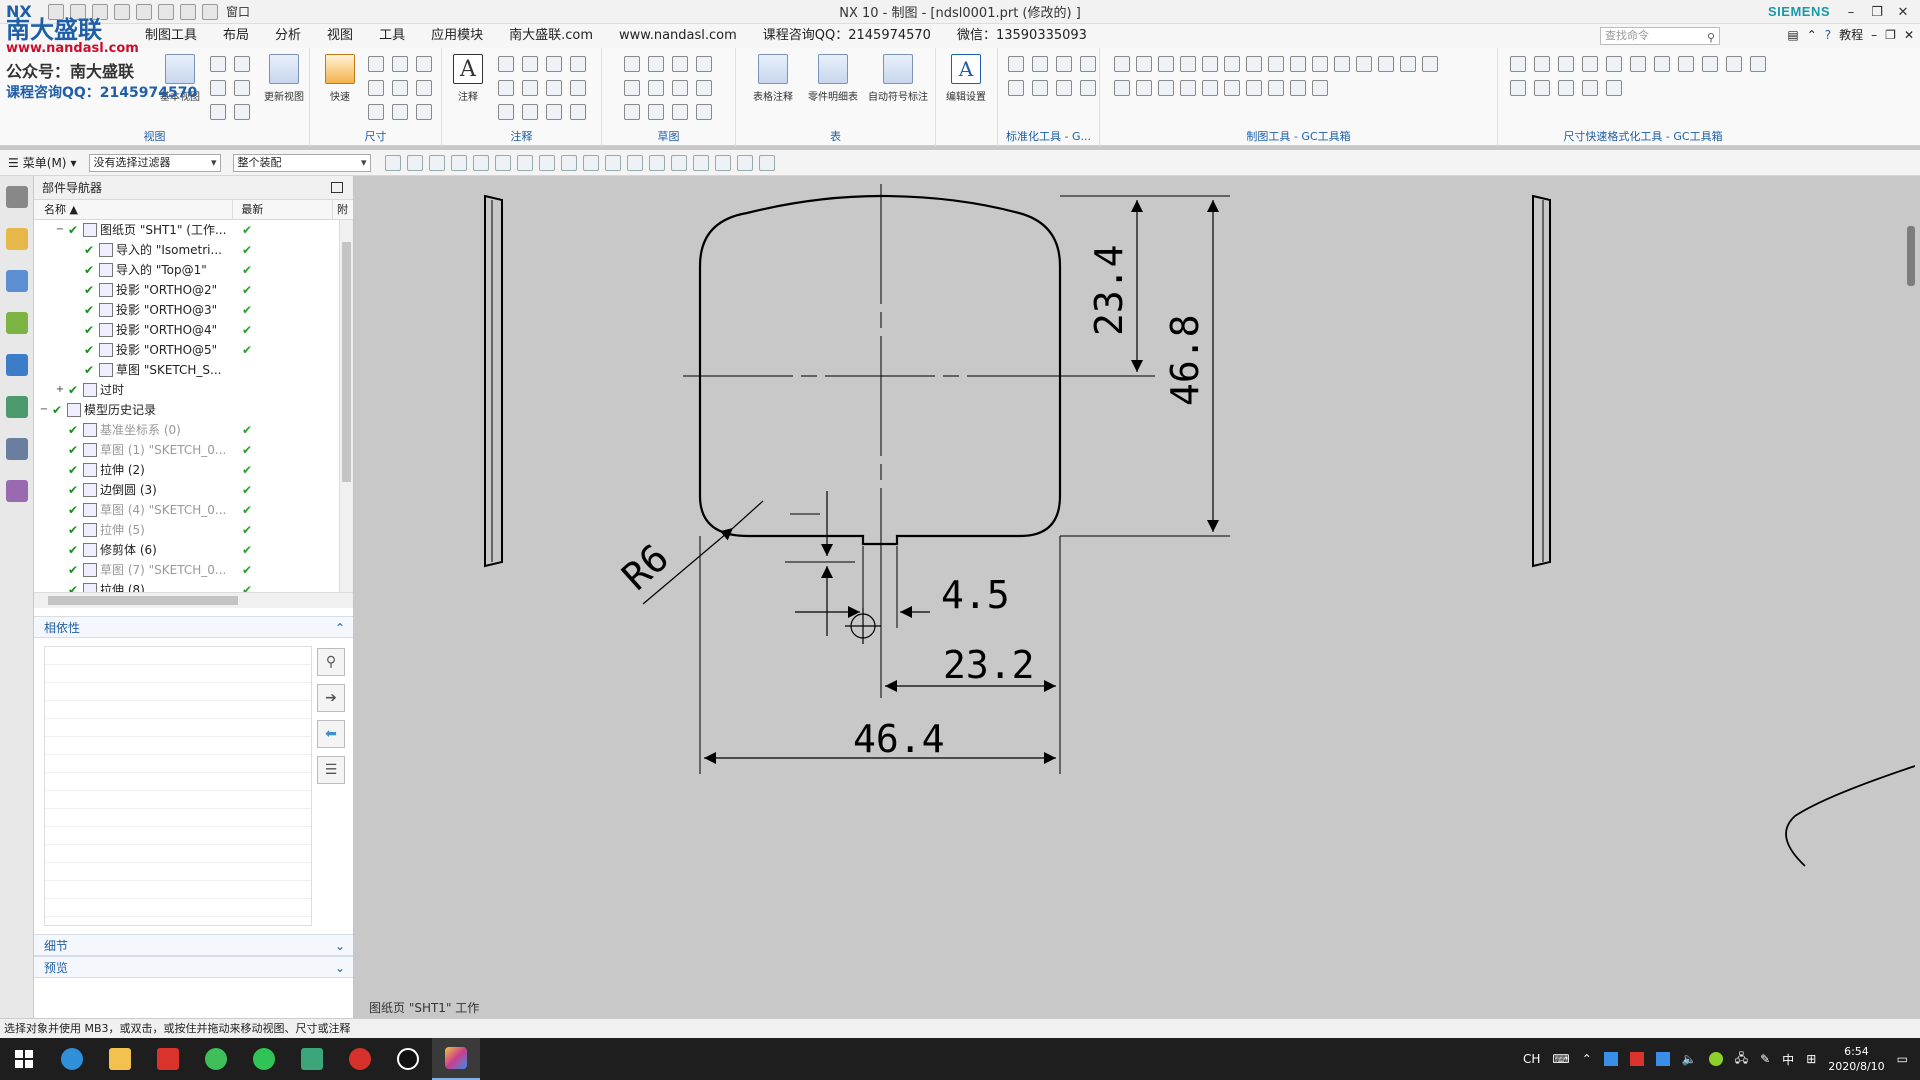  I want to click on roles-icon, so click(16, 491).